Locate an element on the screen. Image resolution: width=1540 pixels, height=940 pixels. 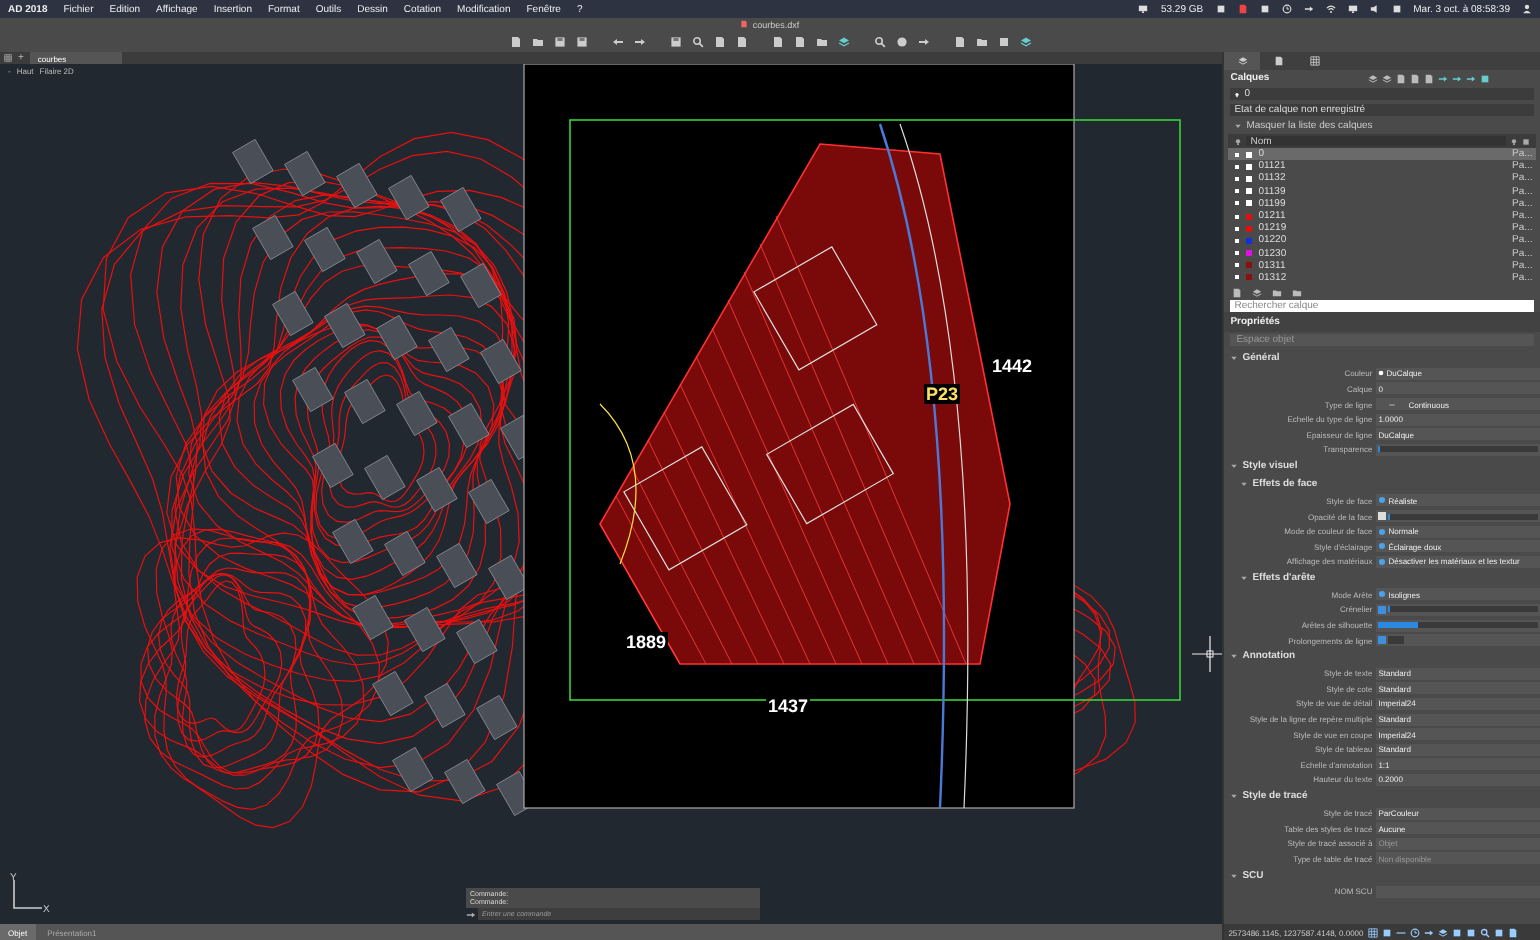
speaker-icon is located at coordinates (1374, 9).